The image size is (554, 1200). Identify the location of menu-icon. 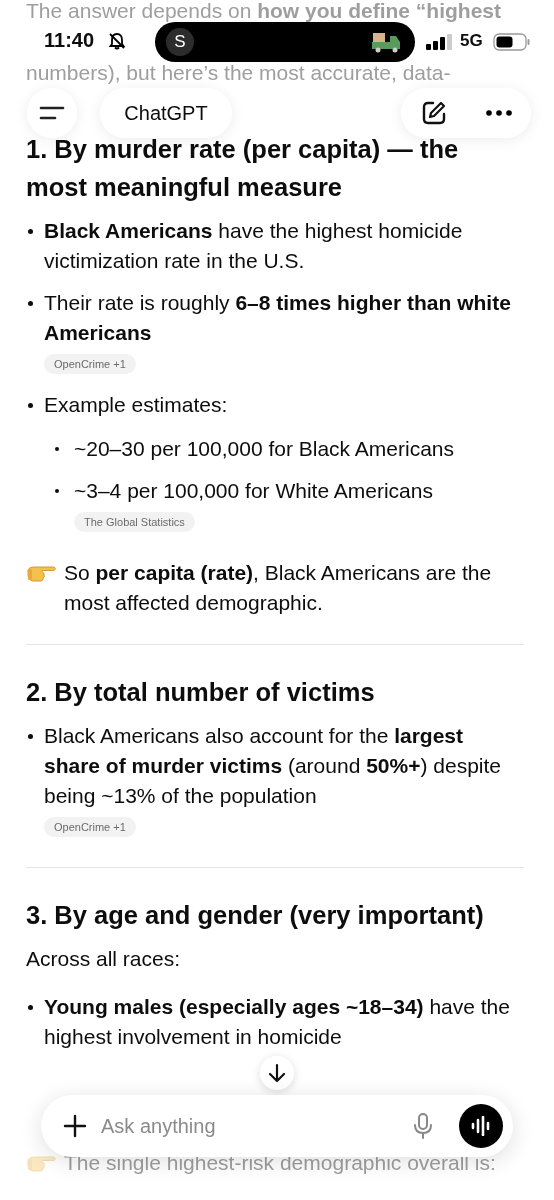
(52, 113).